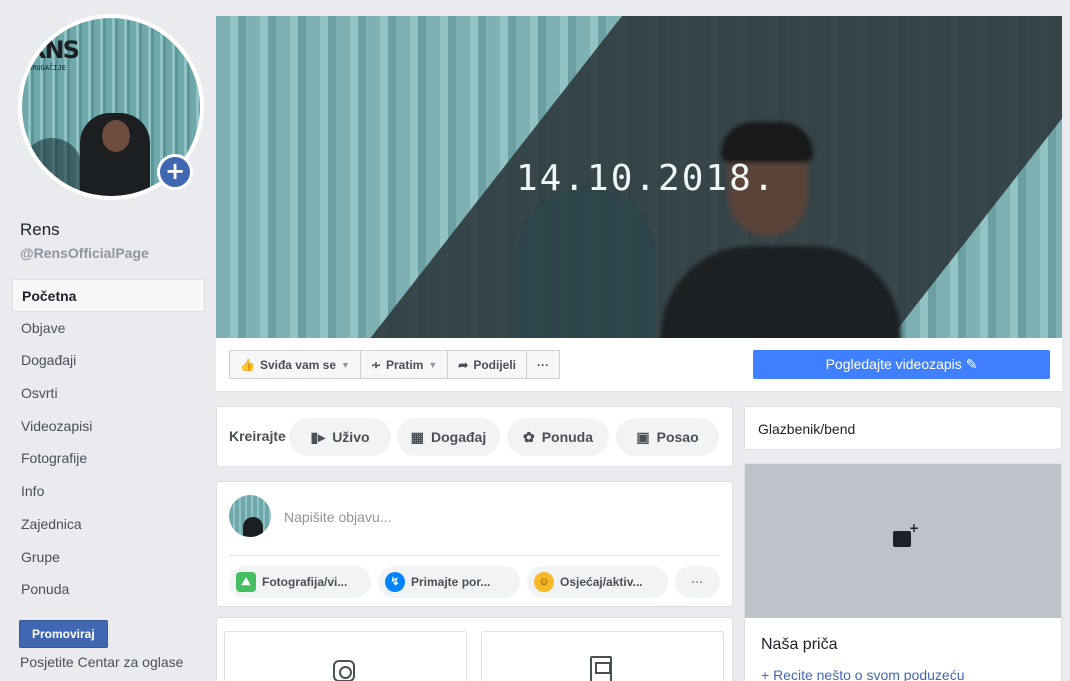 Image resolution: width=1070 pixels, height=681 pixels. What do you see at coordinates (345, 656) in the screenshot?
I see `instagram-tile` at bounding box center [345, 656].